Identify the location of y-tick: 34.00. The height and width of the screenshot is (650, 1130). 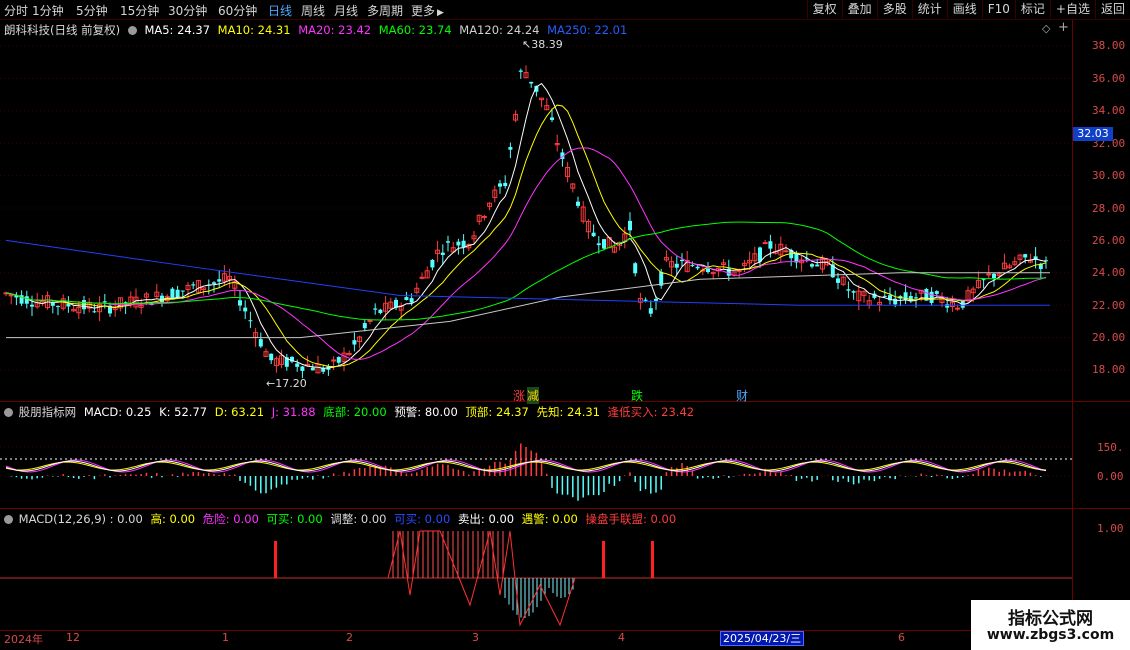
(1109, 110).